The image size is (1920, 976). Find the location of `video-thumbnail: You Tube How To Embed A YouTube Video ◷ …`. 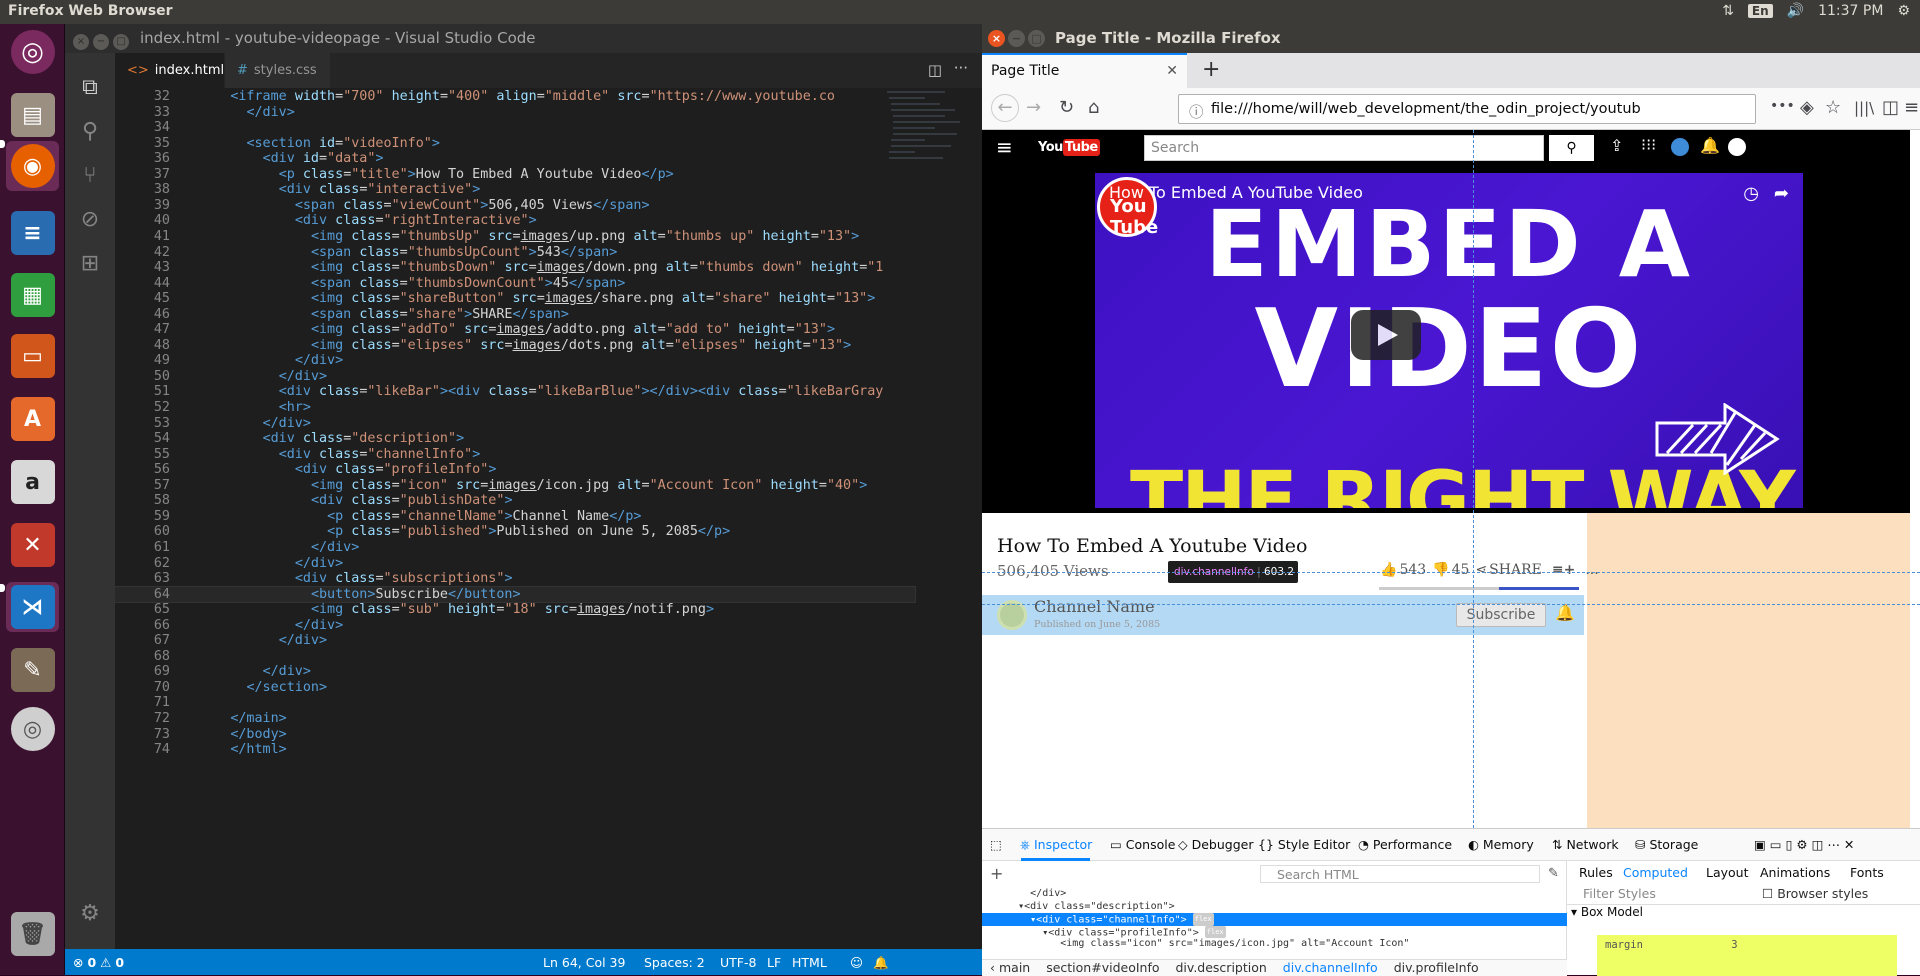

video-thumbnail: You Tube How To Embed A YouTube Video ◷ … is located at coordinates (1449, 340).